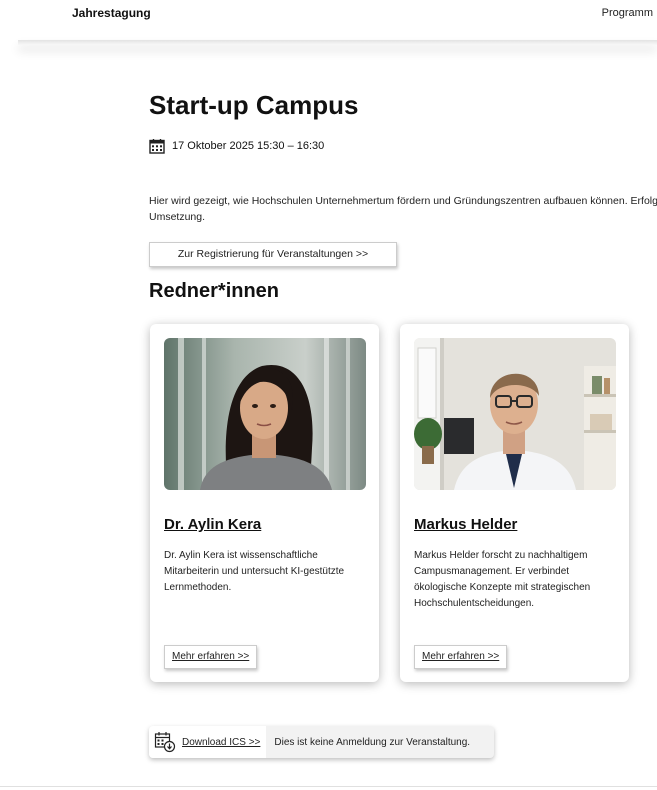 This screenshot has width=657, height=790. I want to click on event-description-line: Umsetzung., so click(177, 217).